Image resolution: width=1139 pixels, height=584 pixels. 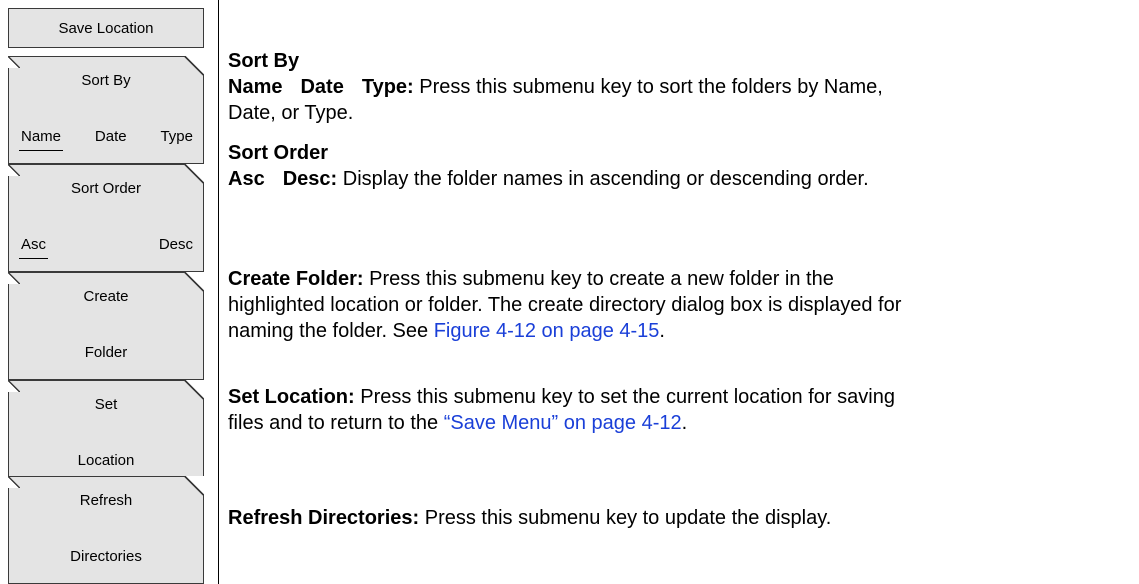 What do you see at coordinates (106, 218) in the screenshot?
I see `sort-order-key: Sort Order Asc Desc` at bounding box center [106, 218].